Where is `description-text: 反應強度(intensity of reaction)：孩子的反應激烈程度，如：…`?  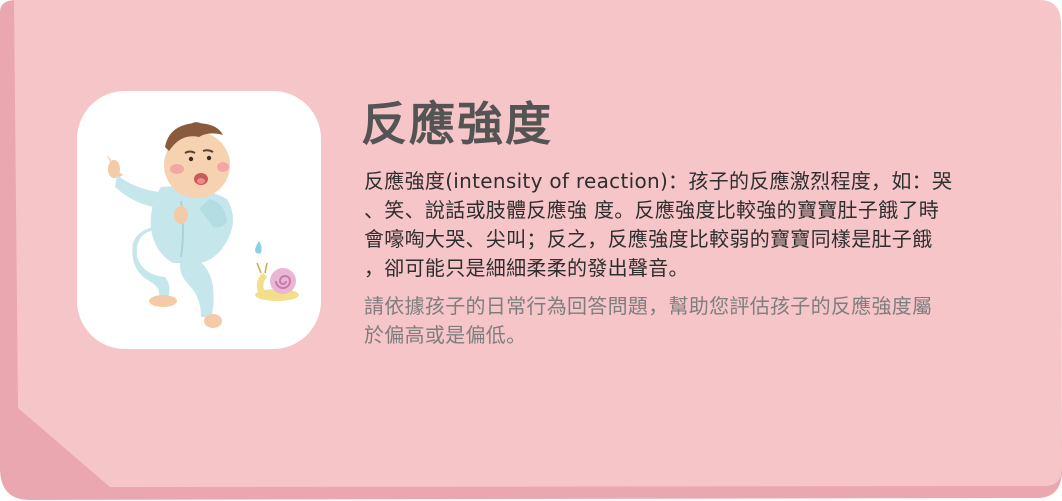 description-text: 反應強度(intensity of reaction)：孩子的反應激烈程度，如：… is located at coordinates (658, 224).